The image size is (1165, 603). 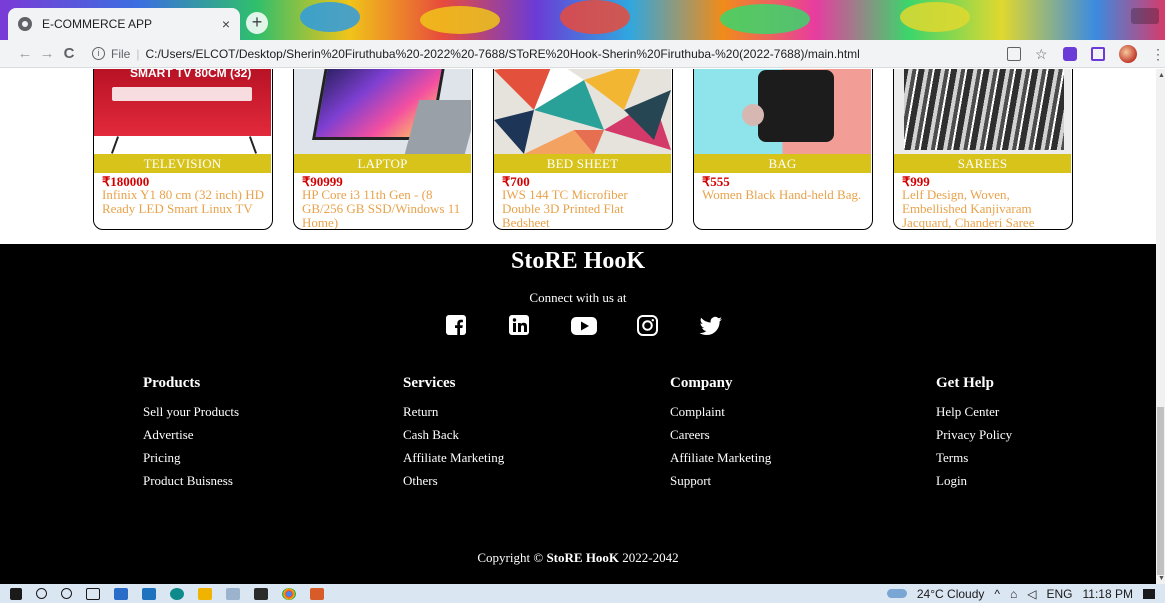 What do you see at coordinates (1031, 594) in the screenshot?
I see `volume-icon: ◁` at bounding box center [1031, 594].